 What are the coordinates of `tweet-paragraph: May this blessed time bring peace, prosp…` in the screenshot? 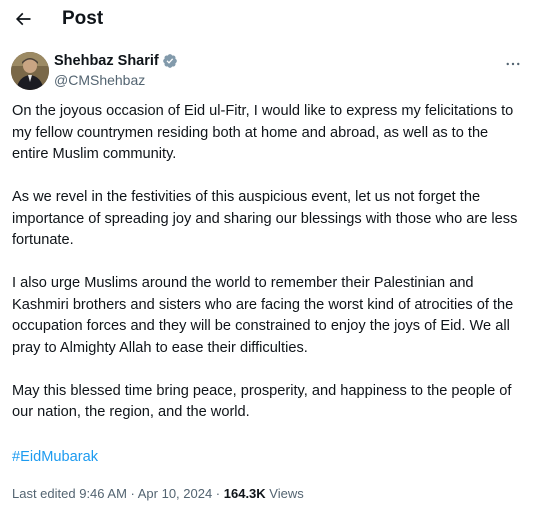 It's located at (262, 401).